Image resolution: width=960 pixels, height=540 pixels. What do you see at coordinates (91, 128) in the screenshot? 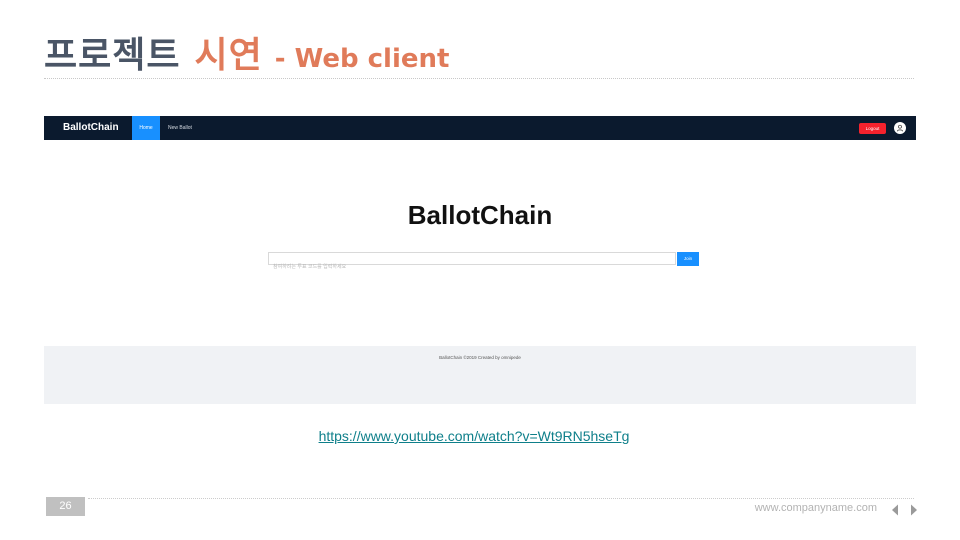
I see `app-brand: BallotChain` at bounding box center [91, 128].